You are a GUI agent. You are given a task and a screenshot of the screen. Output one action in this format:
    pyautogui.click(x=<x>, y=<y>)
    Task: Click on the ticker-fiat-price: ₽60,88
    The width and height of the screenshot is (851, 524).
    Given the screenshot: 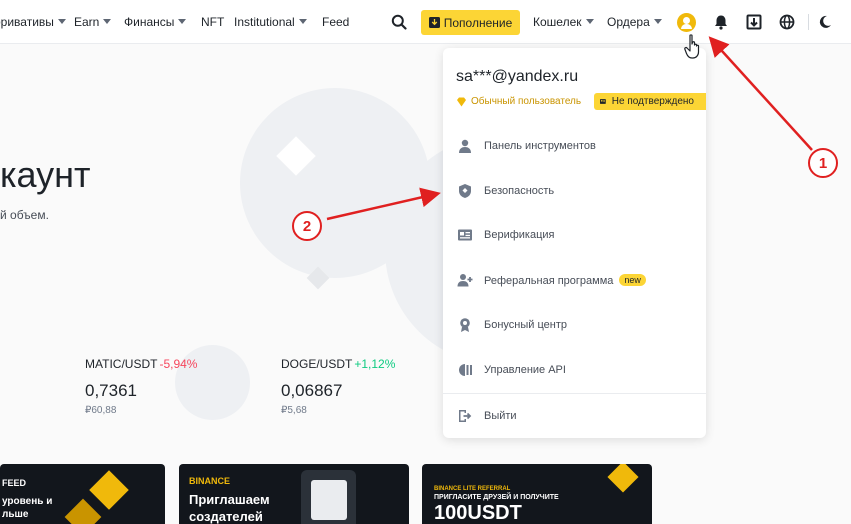 What is the action you would take?
    pyautogui.click(x=101, y=410)
    